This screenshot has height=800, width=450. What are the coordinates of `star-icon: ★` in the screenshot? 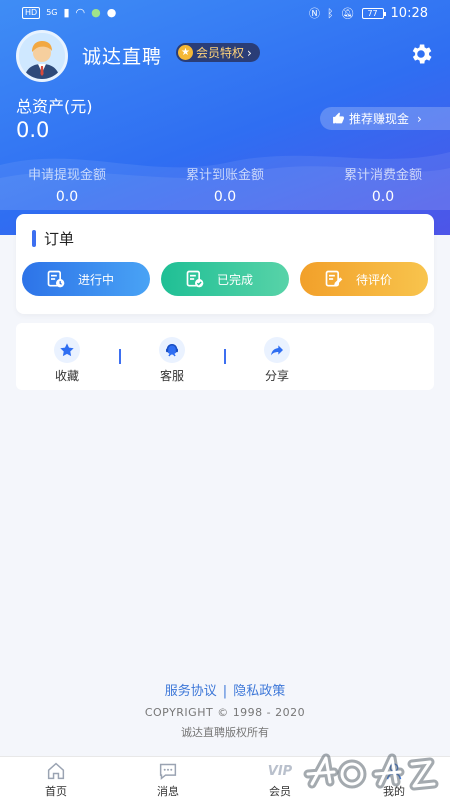 It's located at (185, 52).